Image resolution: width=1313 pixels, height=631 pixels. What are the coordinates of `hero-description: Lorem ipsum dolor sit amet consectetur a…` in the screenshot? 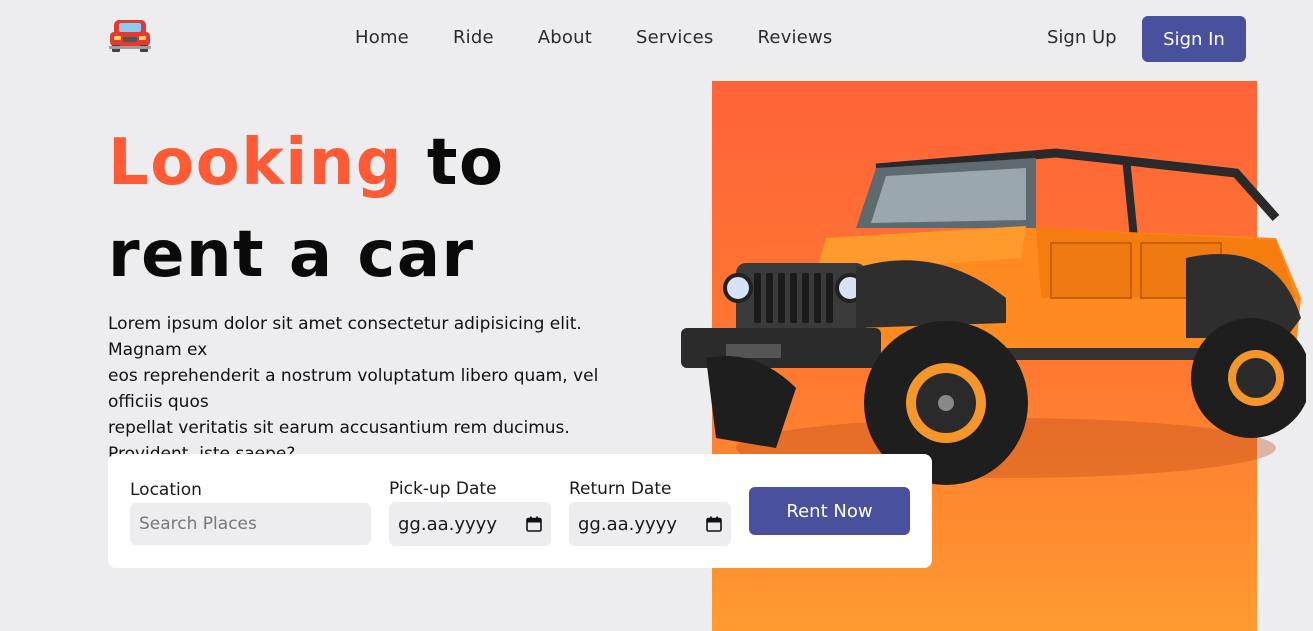 It's located at (378, 384).